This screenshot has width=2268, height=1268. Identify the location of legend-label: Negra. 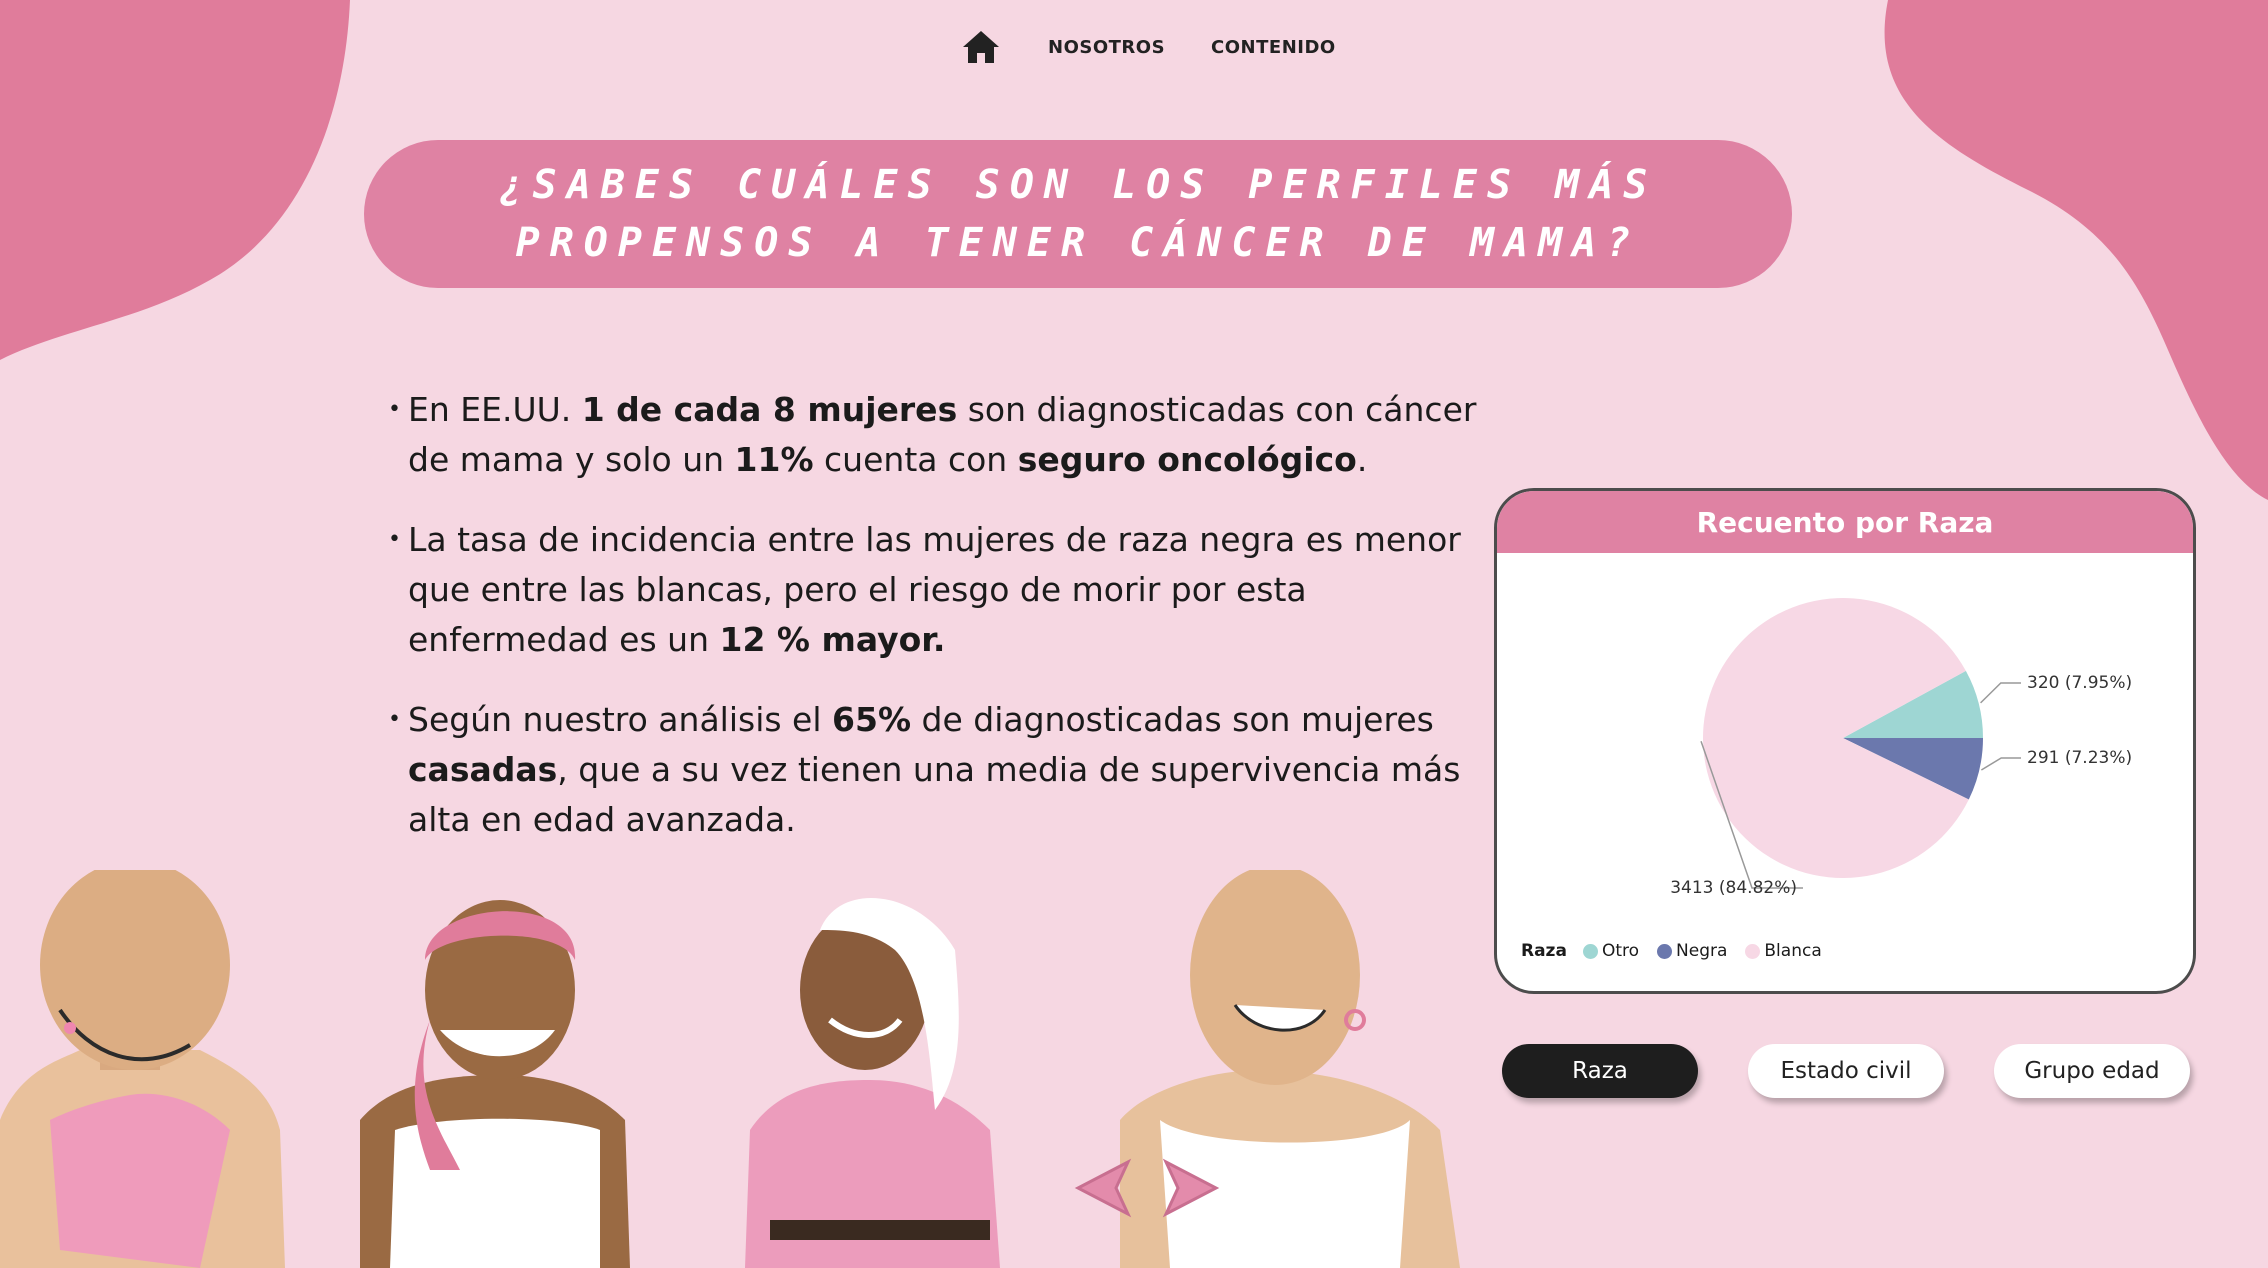
(1702, 951).